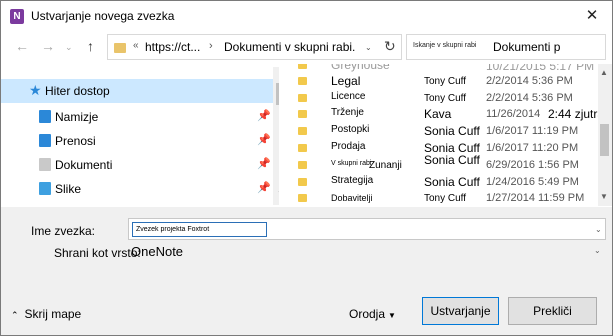 The image size is (613, 336). I want to click on file-list-row: Licence Tony Cuff 2/2/2014 5:36 PM, so click(444, 98).